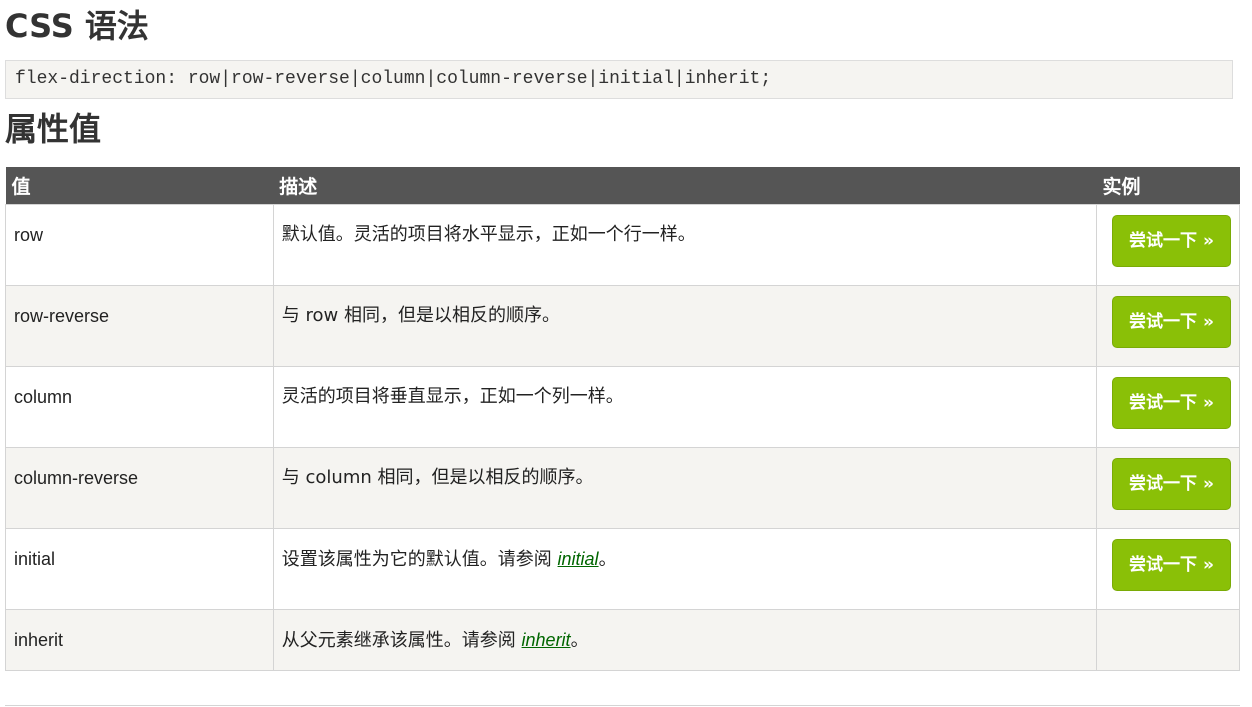 The width and height of the screenshot is (1252, 707). What do you see at coordinates (684, 568) in the screenshot?
I see `description-cell: 设置该属性为它的默认值。请参阅 initial。` at bounding box center [684, 568].